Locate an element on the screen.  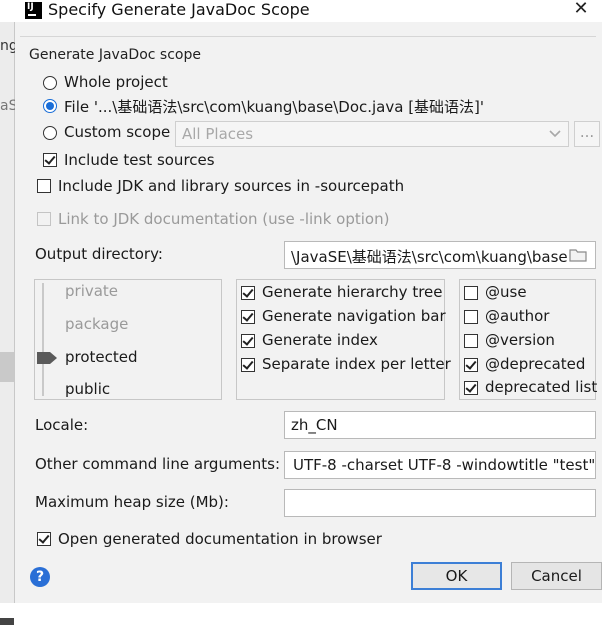
tag-author-label: @author is located at coordinates (517, 316).